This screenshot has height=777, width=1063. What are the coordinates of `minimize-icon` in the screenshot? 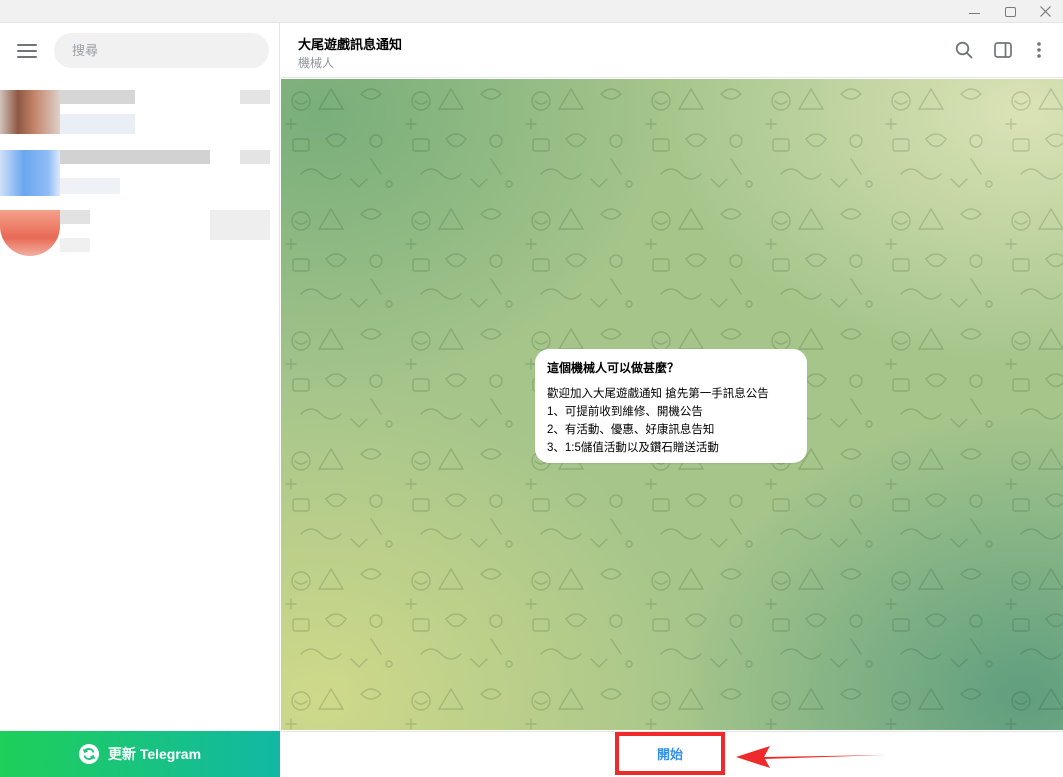 It's located at (974, 13).